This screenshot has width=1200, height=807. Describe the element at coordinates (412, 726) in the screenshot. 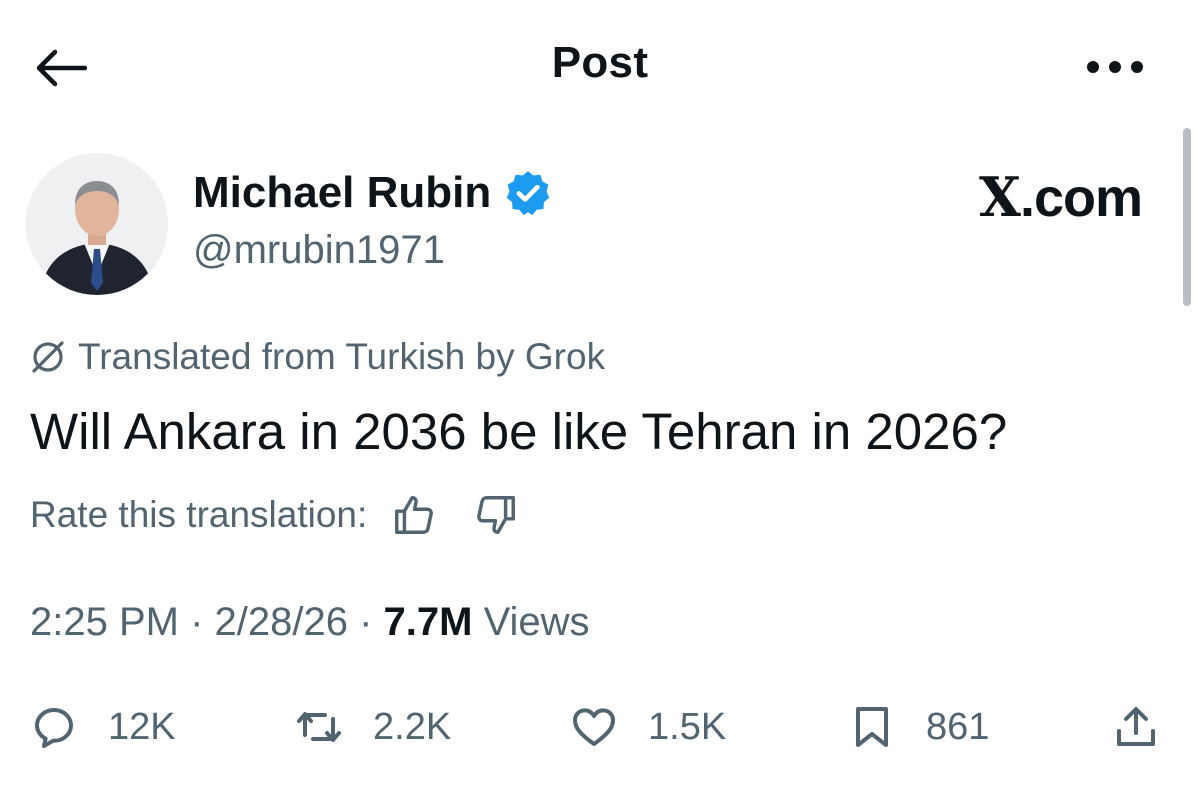

I see `repost-count: 2.2K` at that location.